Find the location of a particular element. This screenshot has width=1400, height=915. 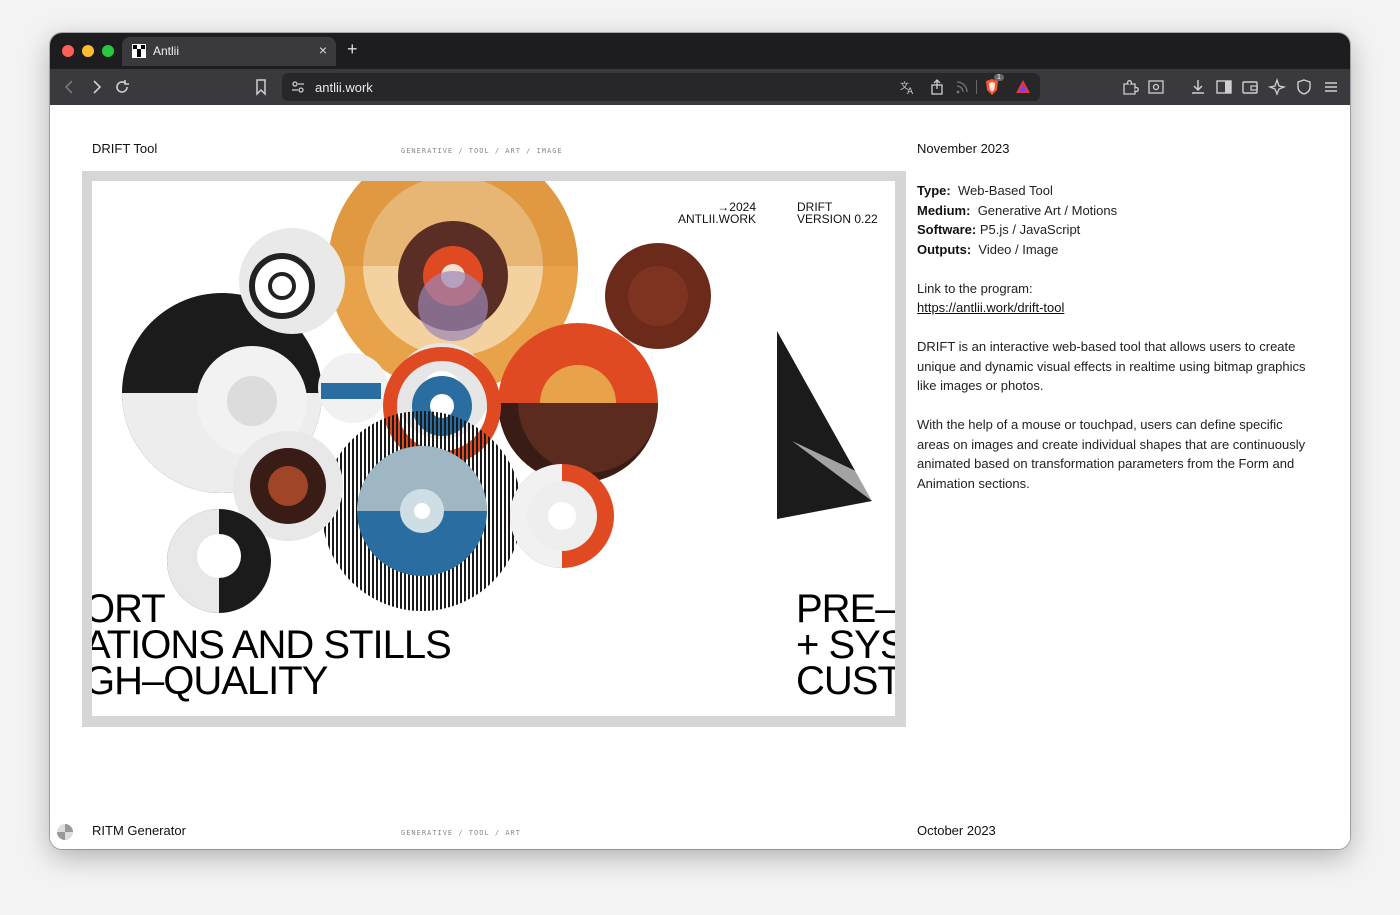

svg-text: A is located at coordinates (910, 92).